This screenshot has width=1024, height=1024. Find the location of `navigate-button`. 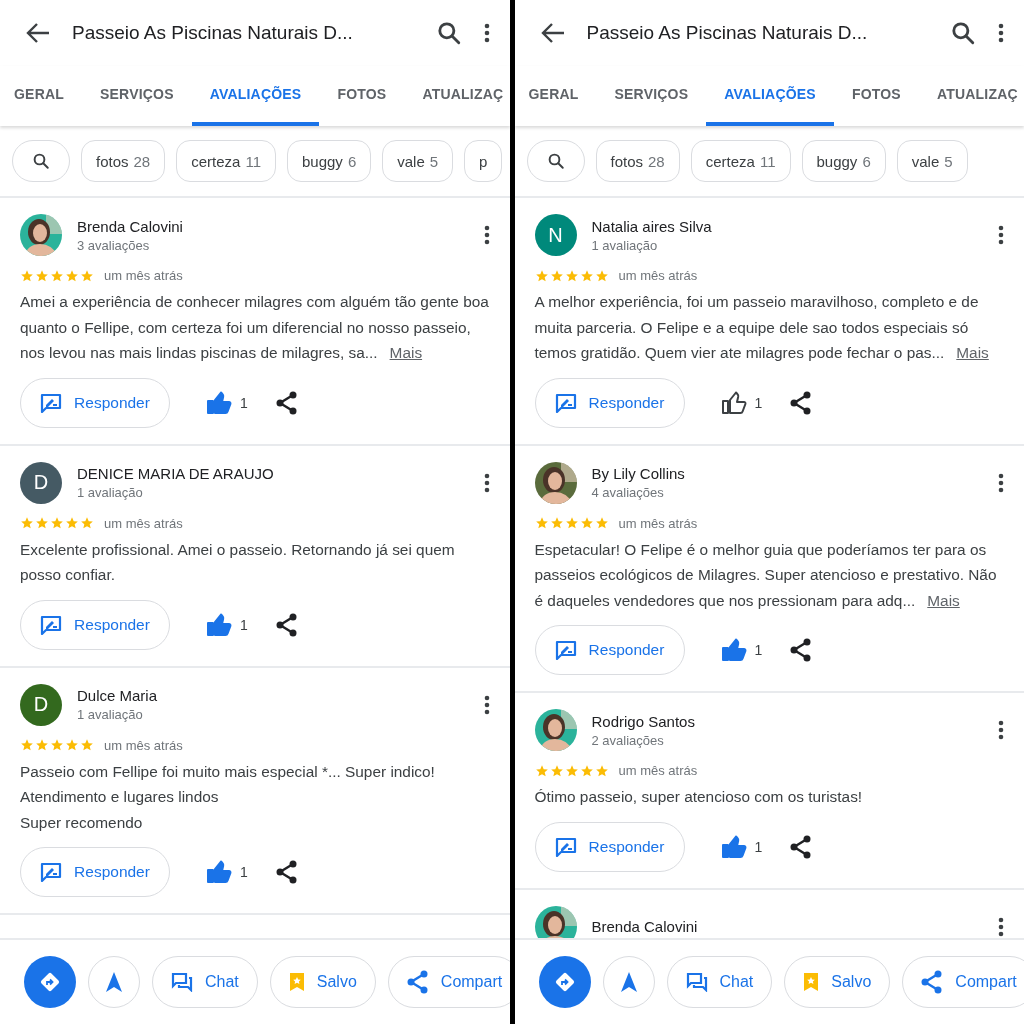

navigate-button is located at coordinates (114, 982).